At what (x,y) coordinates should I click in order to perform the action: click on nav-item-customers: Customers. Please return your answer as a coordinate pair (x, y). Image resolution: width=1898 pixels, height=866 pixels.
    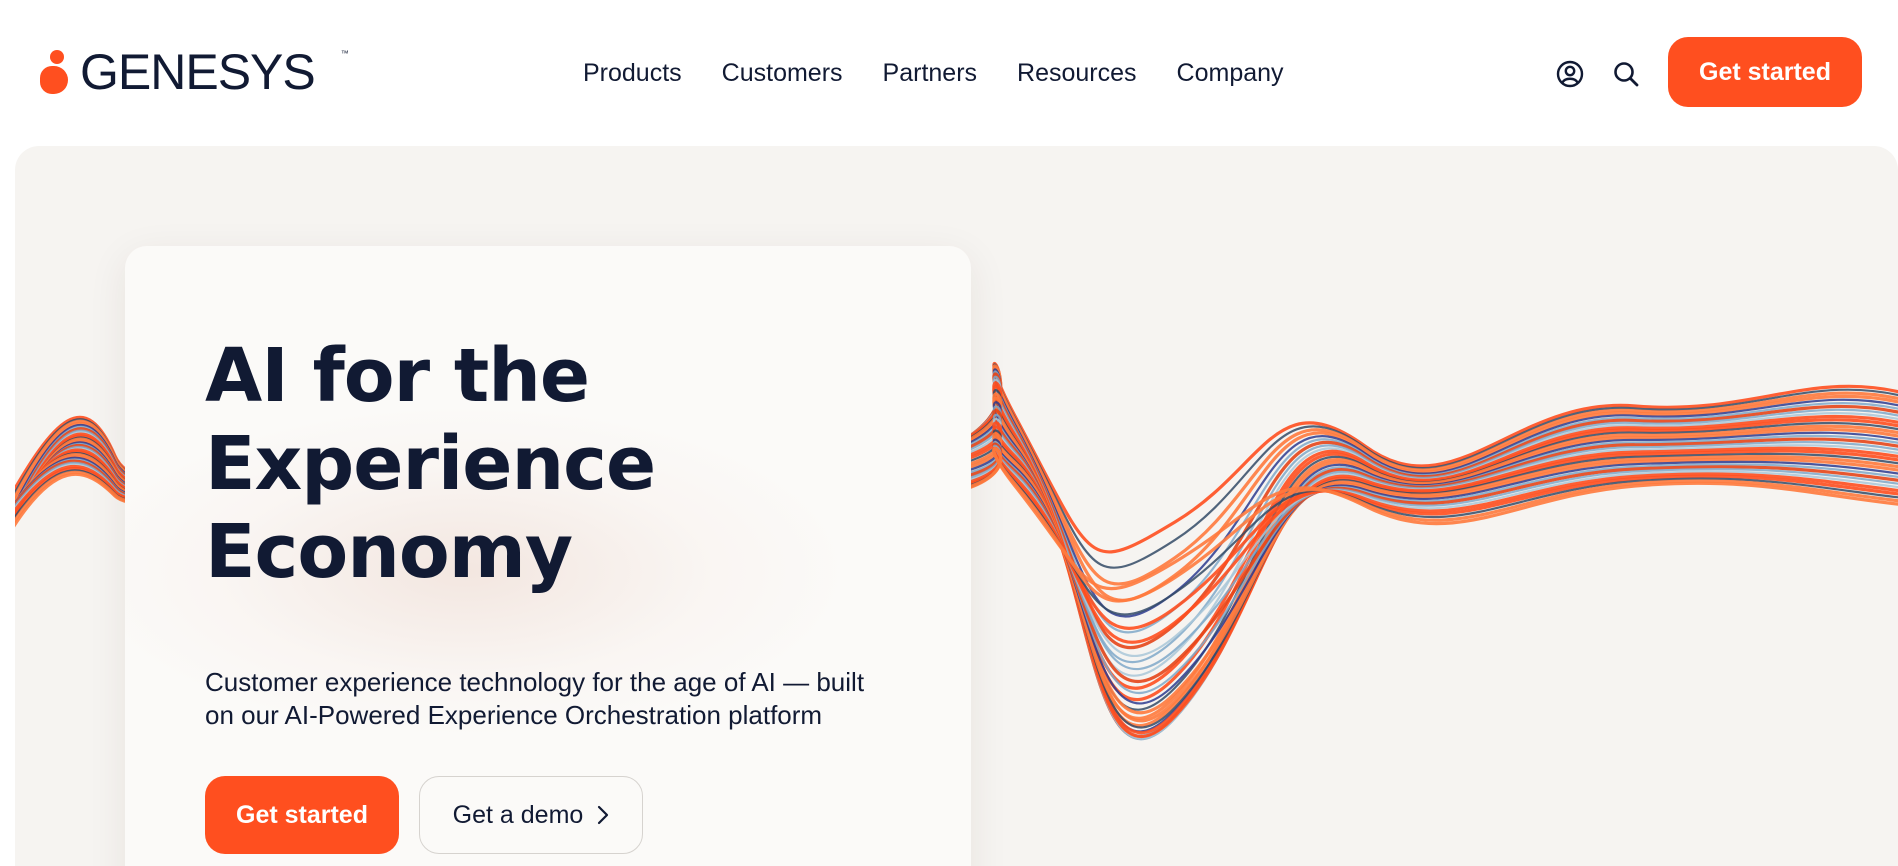
    Looking at the image, I should click on (782, 73).